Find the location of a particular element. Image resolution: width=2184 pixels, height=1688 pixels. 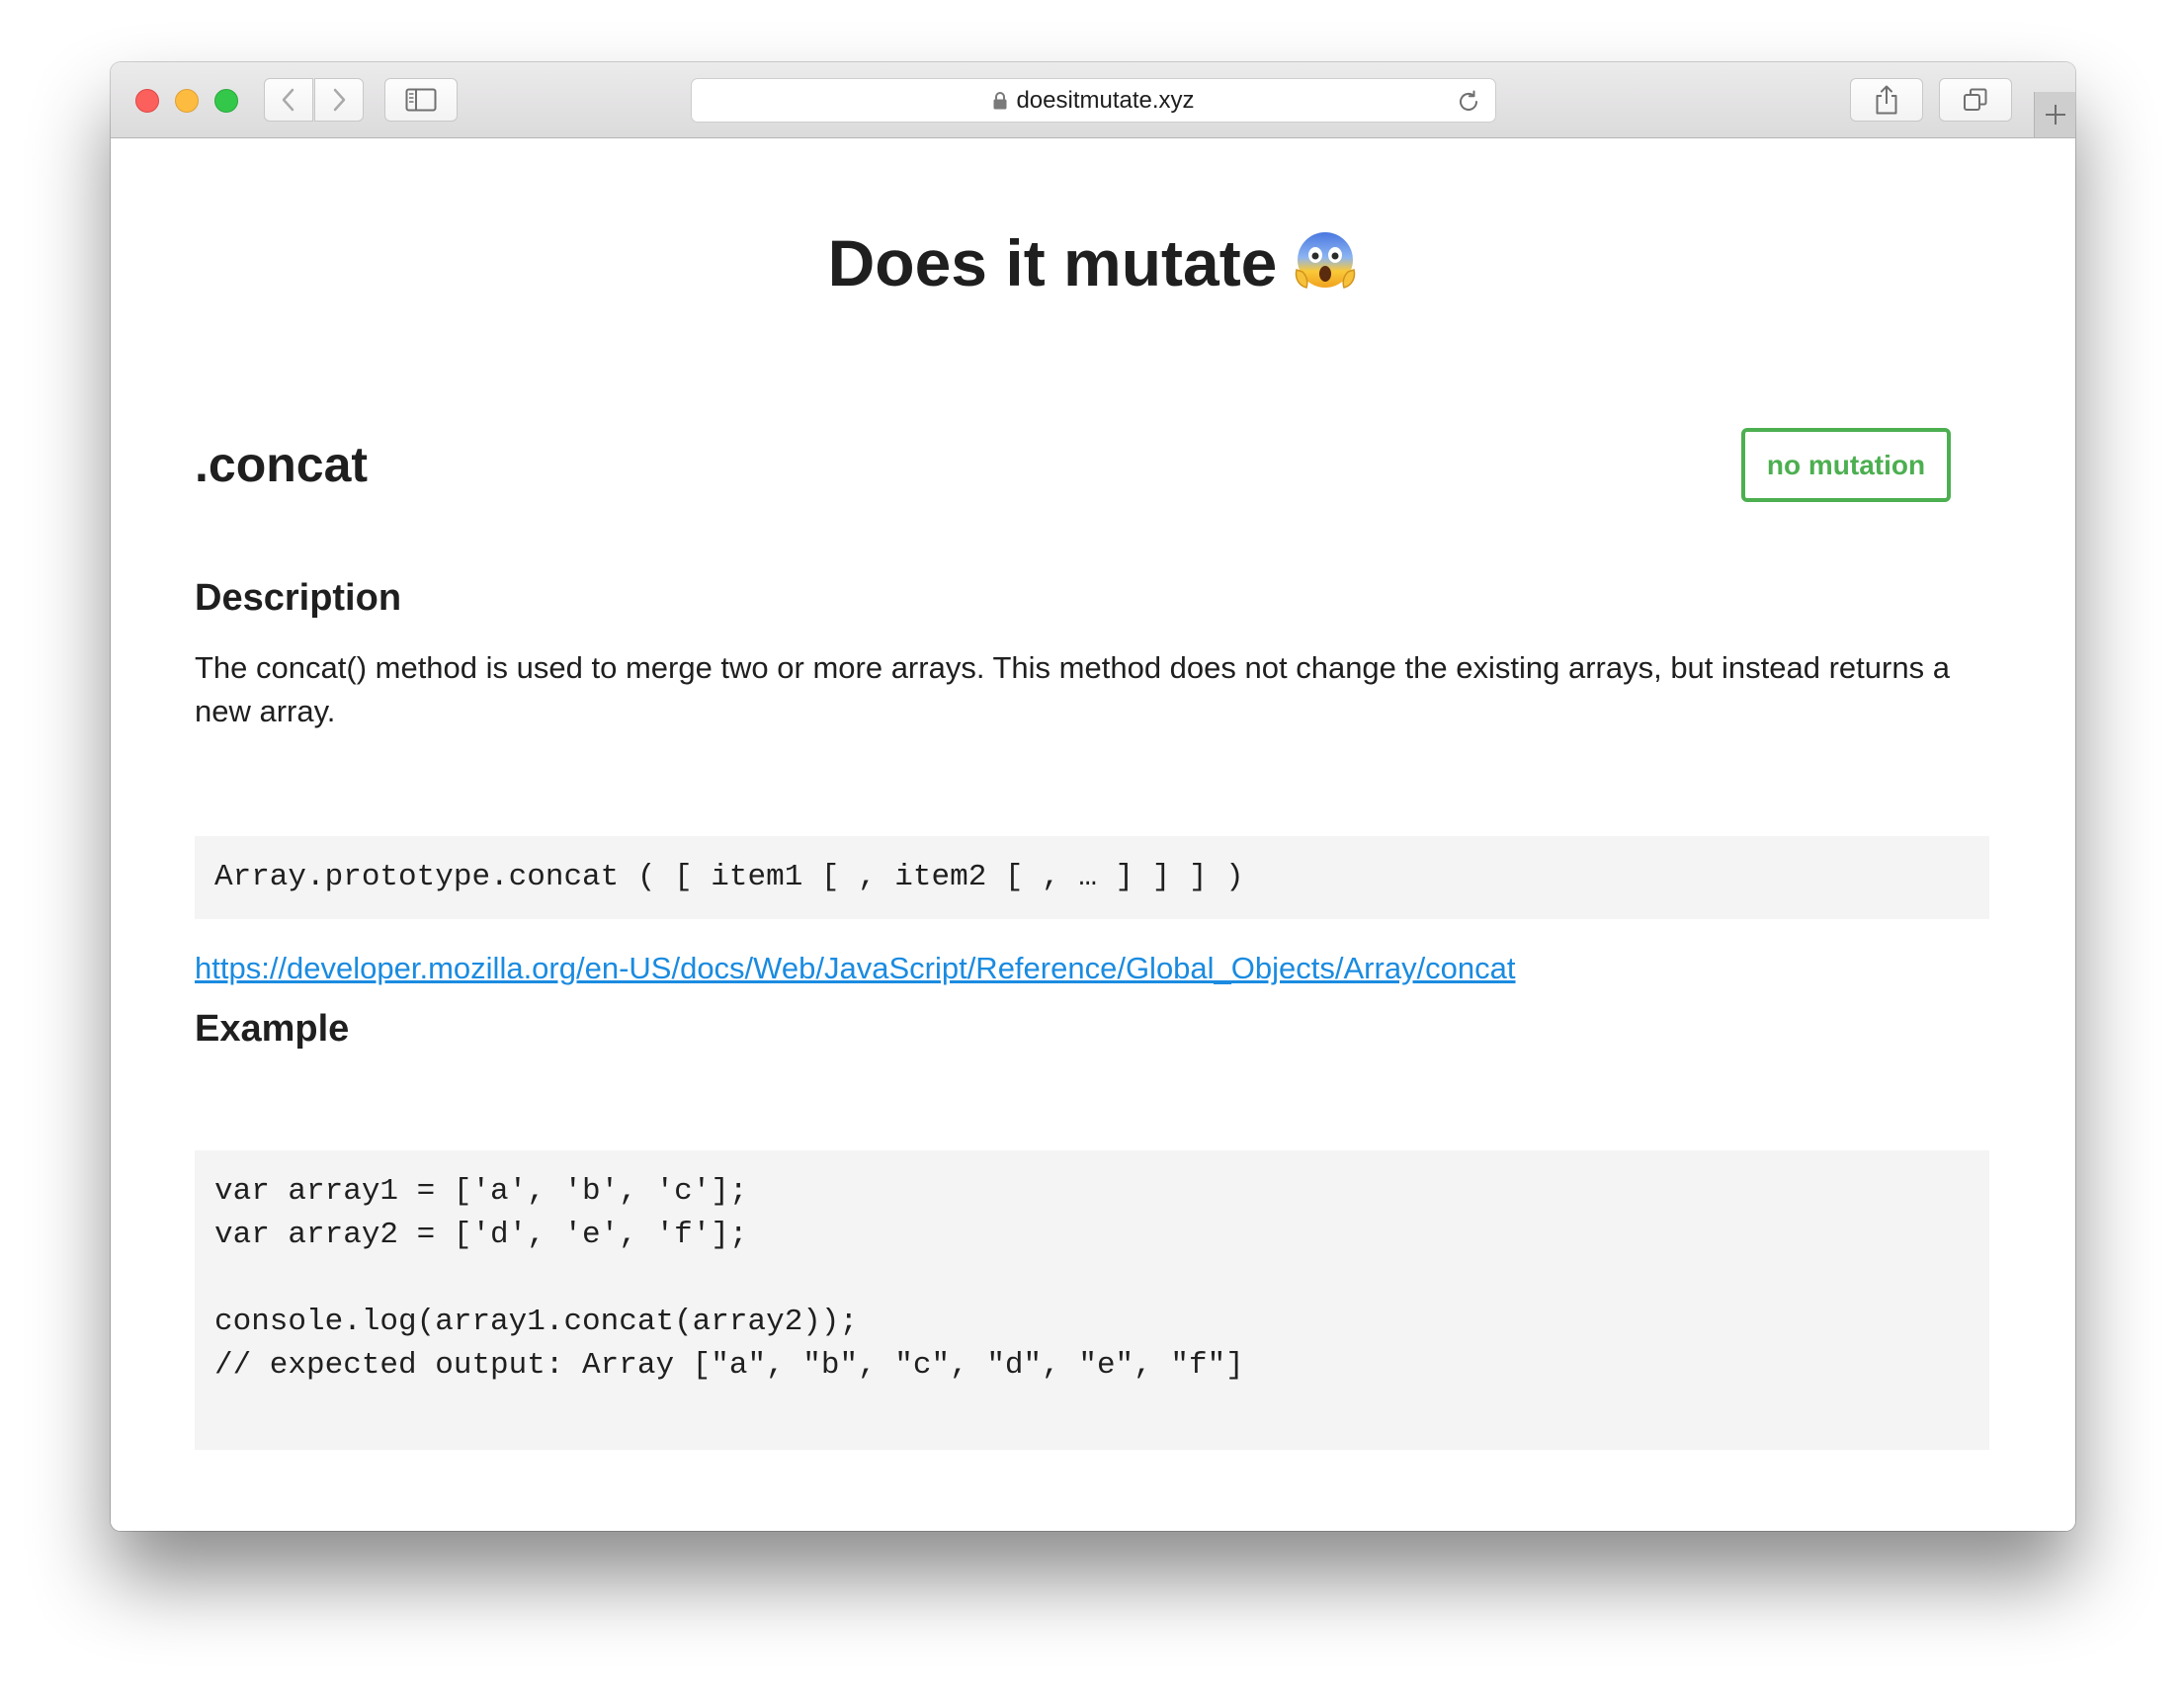

browser-toolbar: doesitmutate.xyz is located at coordinates (1093, 100).